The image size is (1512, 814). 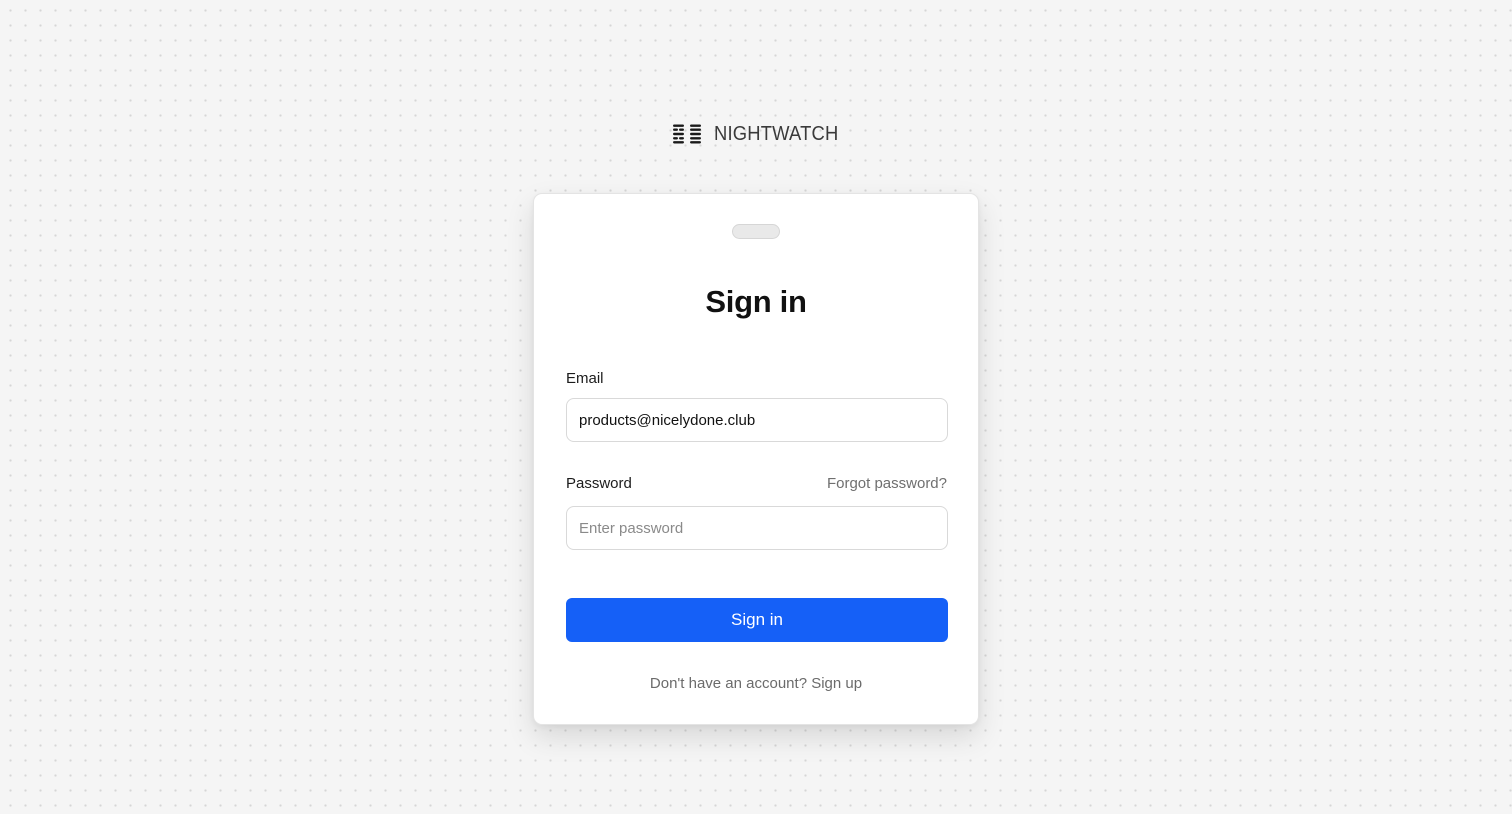 I want to click on password-field, so click(x=757, y=528).